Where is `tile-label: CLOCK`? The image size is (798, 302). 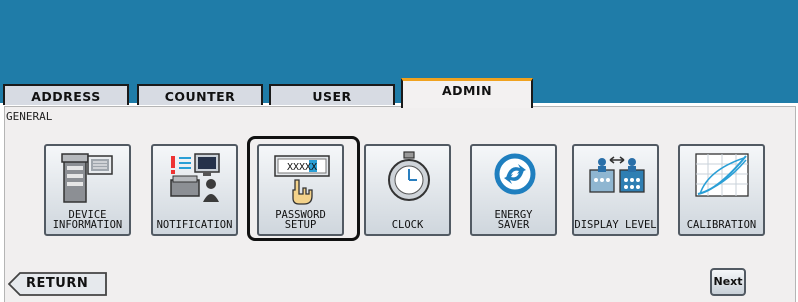
tile-label: CLOCK is located at coordinates (407, 225).